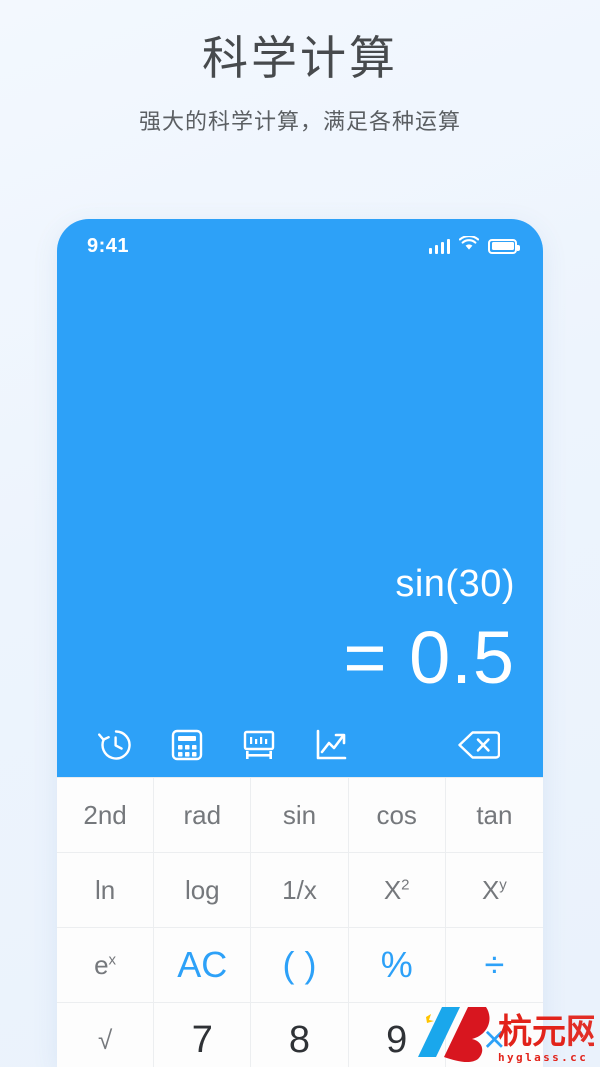 This screenshot has width=600, height=1067. I want to click on ruler-icon, so click(259, 745).